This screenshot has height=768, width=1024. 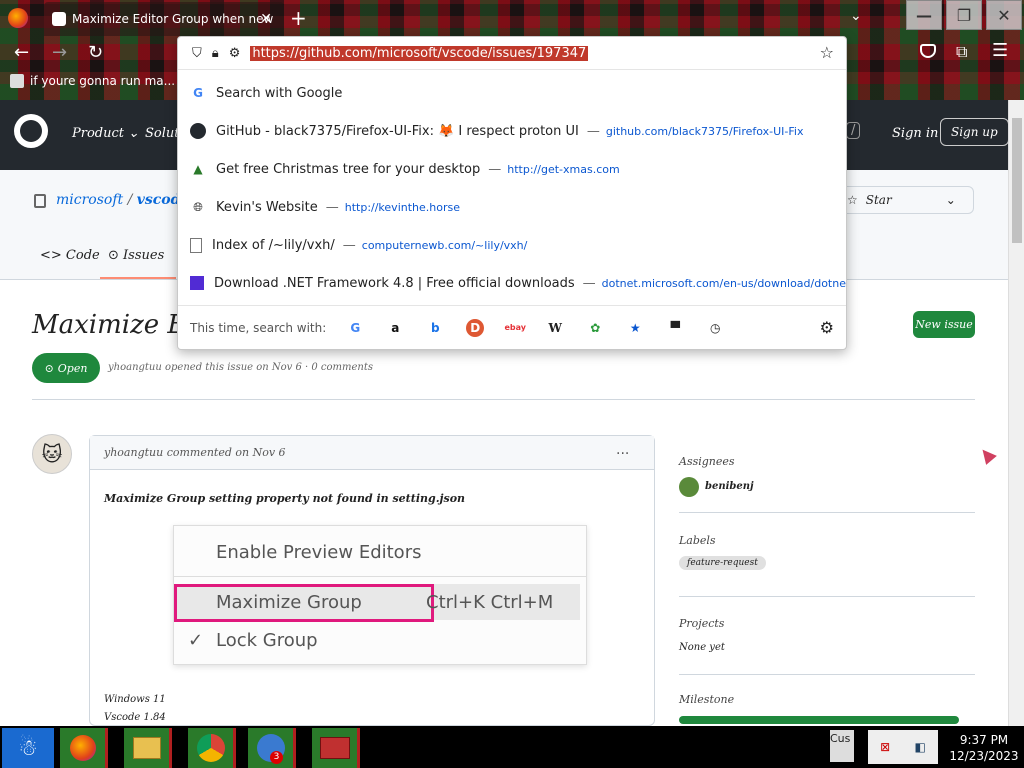 What do you see at coordinates (258, 327) in the screenshot?
I see `search-with-label: This time, search with:` at bounding box center [258, 327].